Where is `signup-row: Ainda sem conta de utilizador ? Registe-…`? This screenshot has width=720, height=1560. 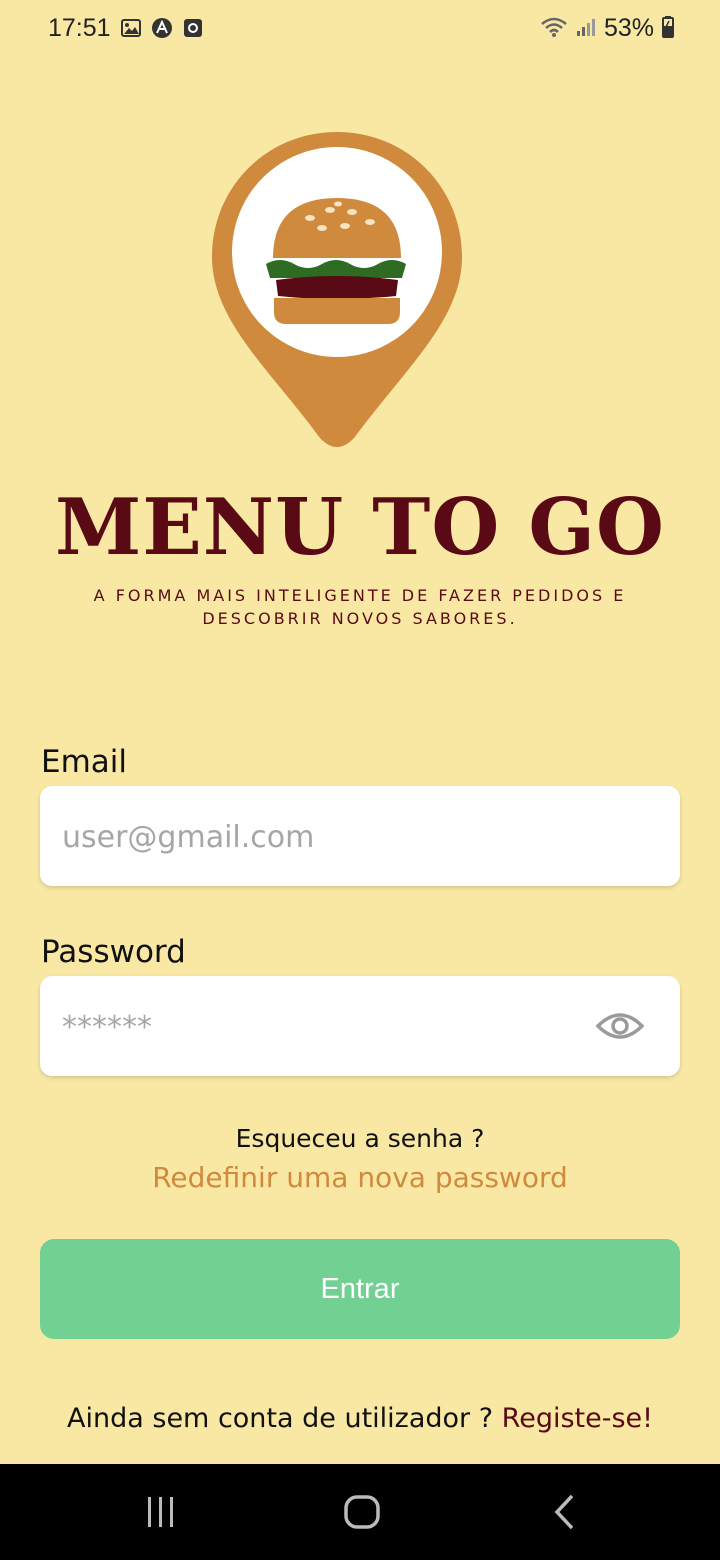
signup-row: Ainda sem conta de utilizador ? Registe-… is located at coordinates (360, 1418).